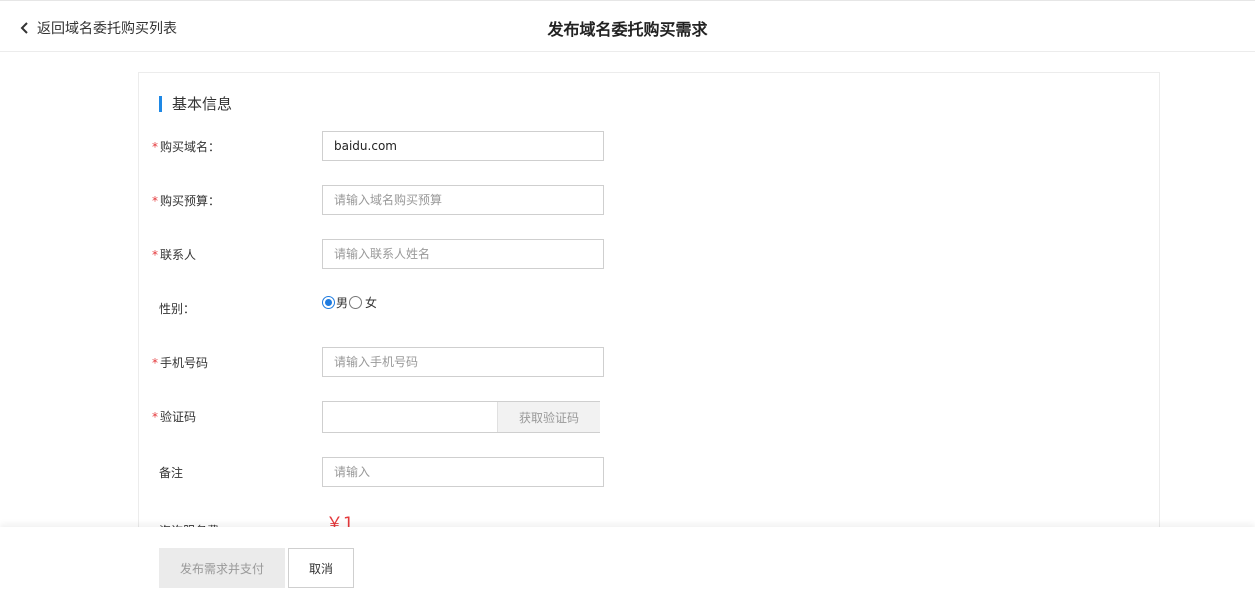 This screenshot has width=1255, height=595. I want to click on gender-radio-group: 男 女, so click(350, 302).